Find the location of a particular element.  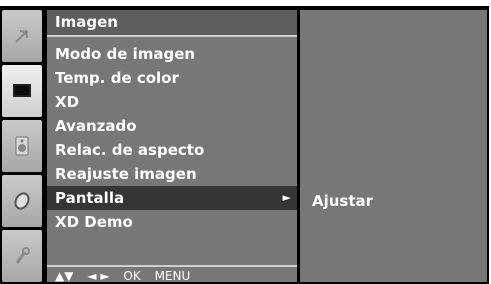

submenu-arrow-icon: ► is located at coordinates (286, 197).